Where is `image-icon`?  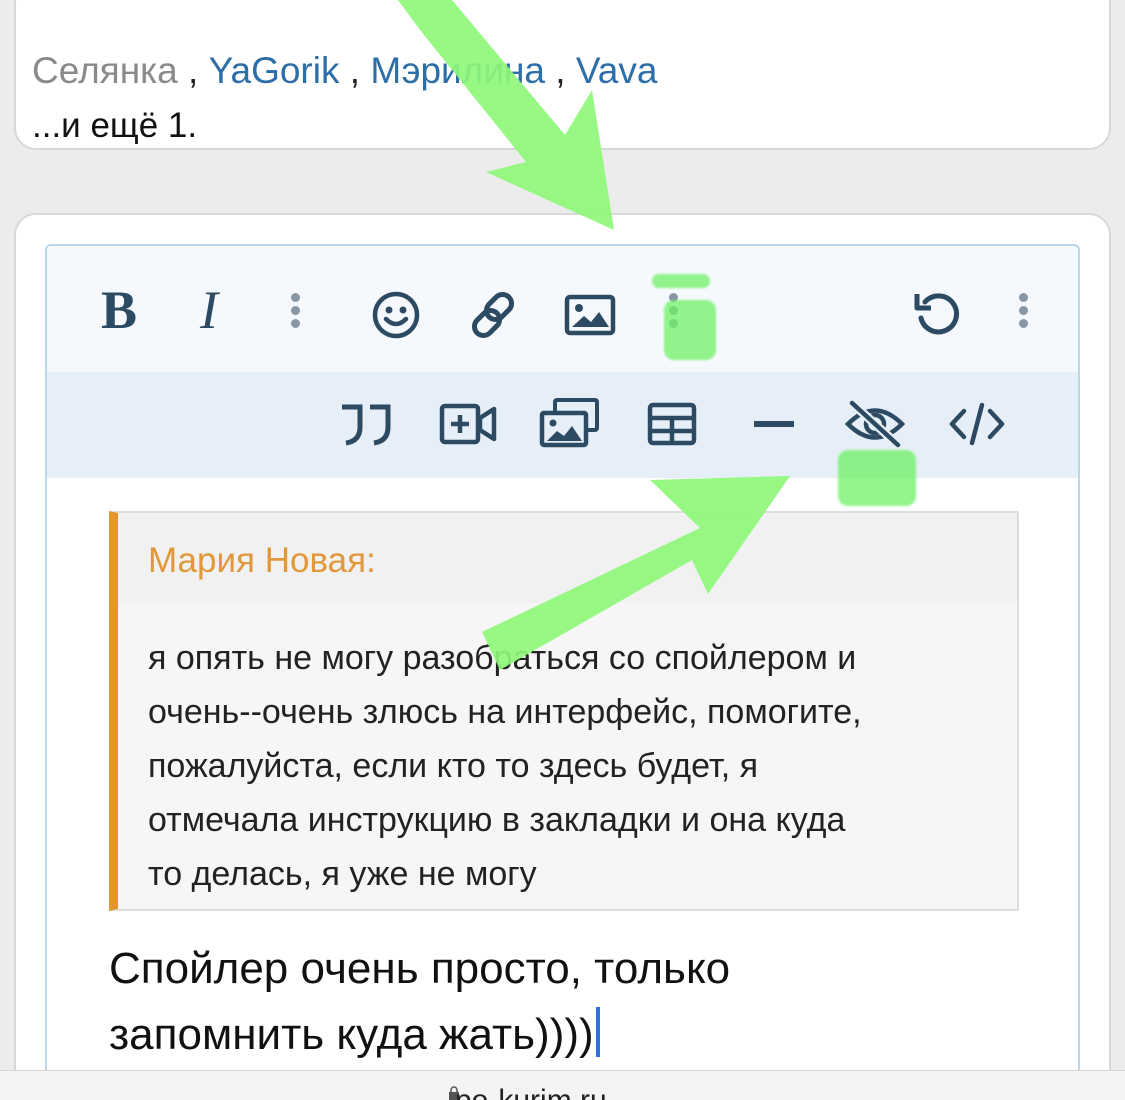
image-icon is located at coordinates (590, 315).